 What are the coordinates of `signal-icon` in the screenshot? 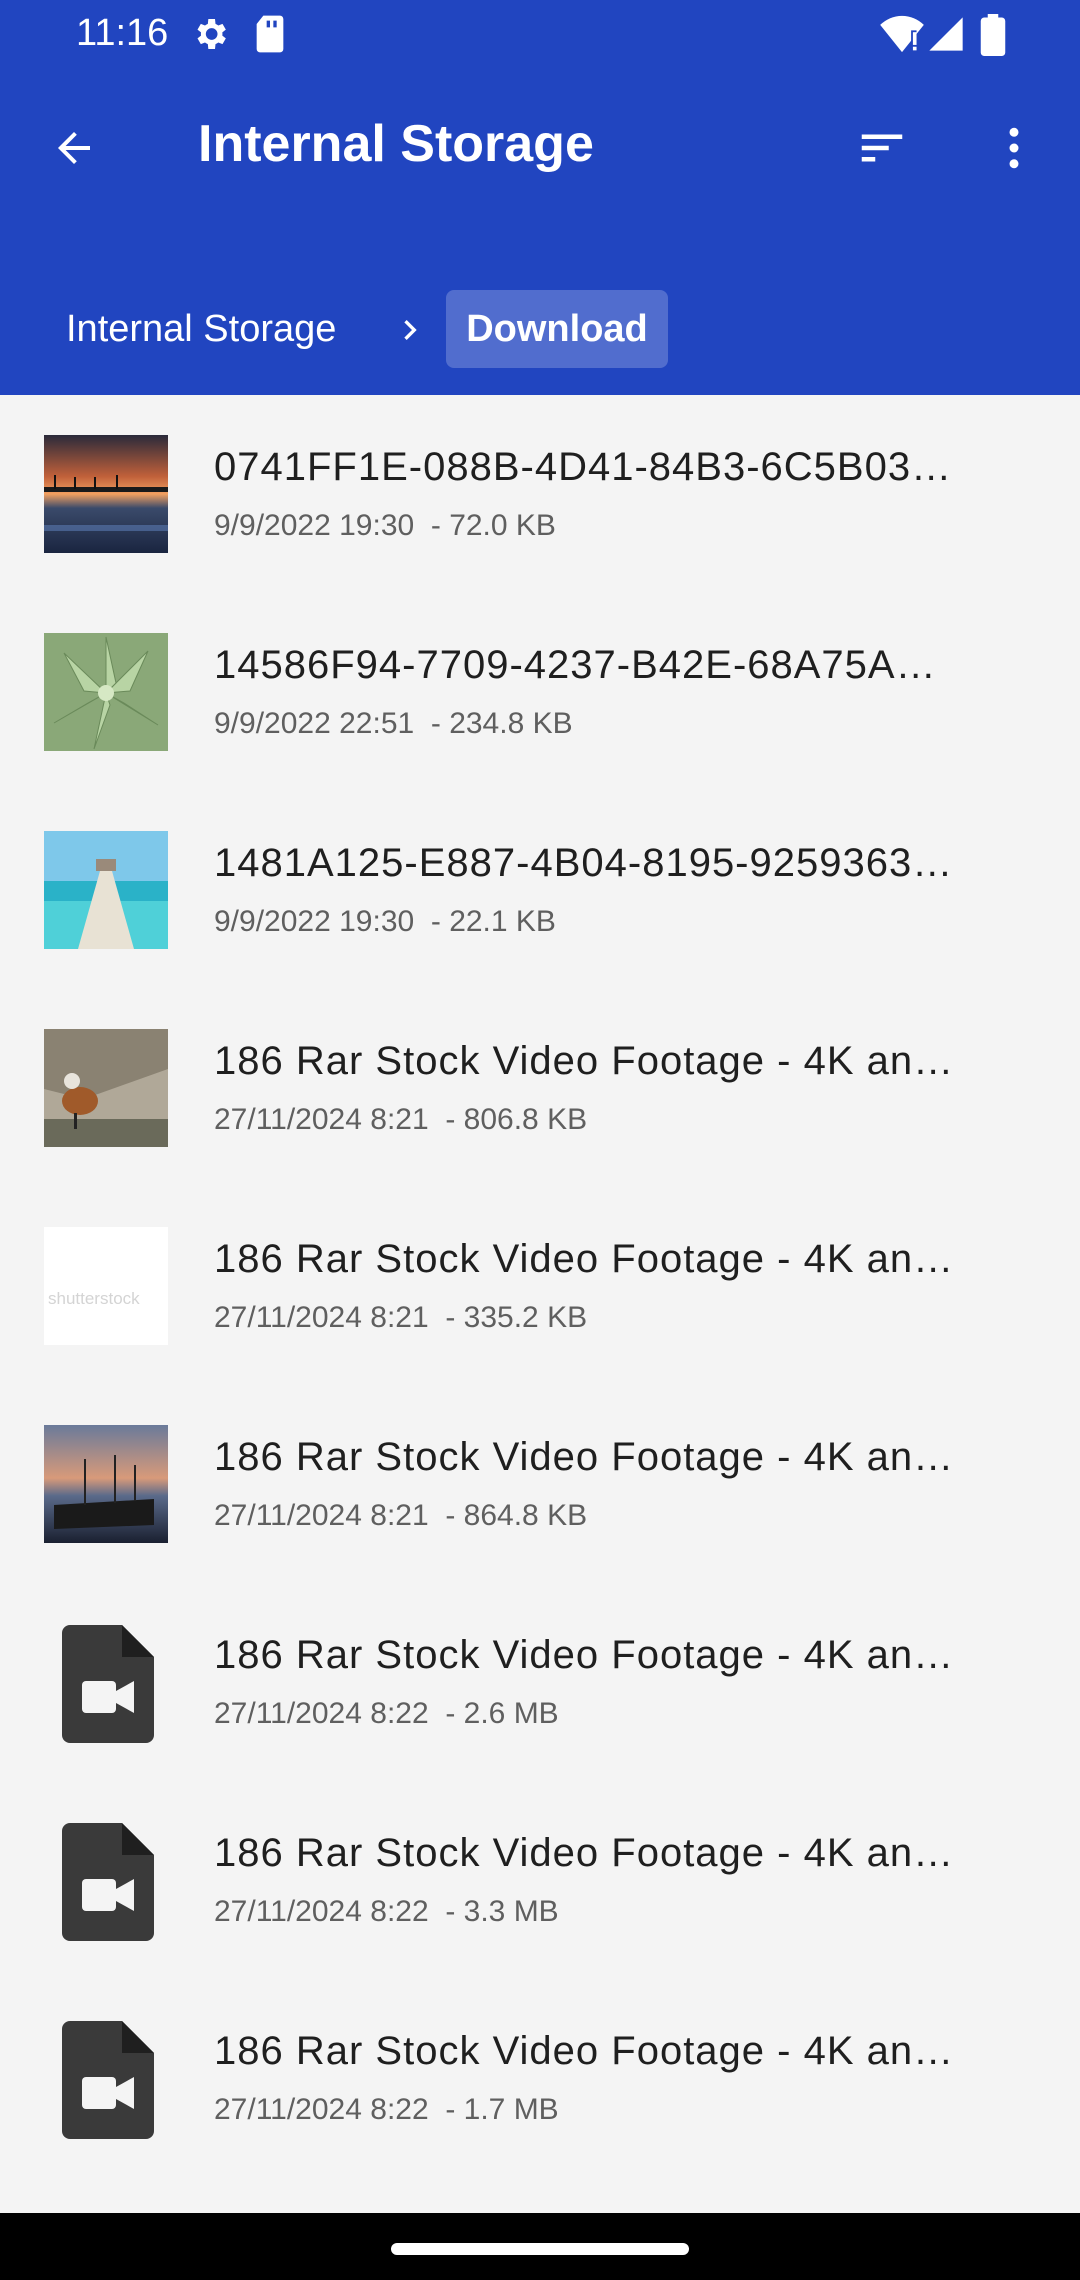 It's located at (946, 36).